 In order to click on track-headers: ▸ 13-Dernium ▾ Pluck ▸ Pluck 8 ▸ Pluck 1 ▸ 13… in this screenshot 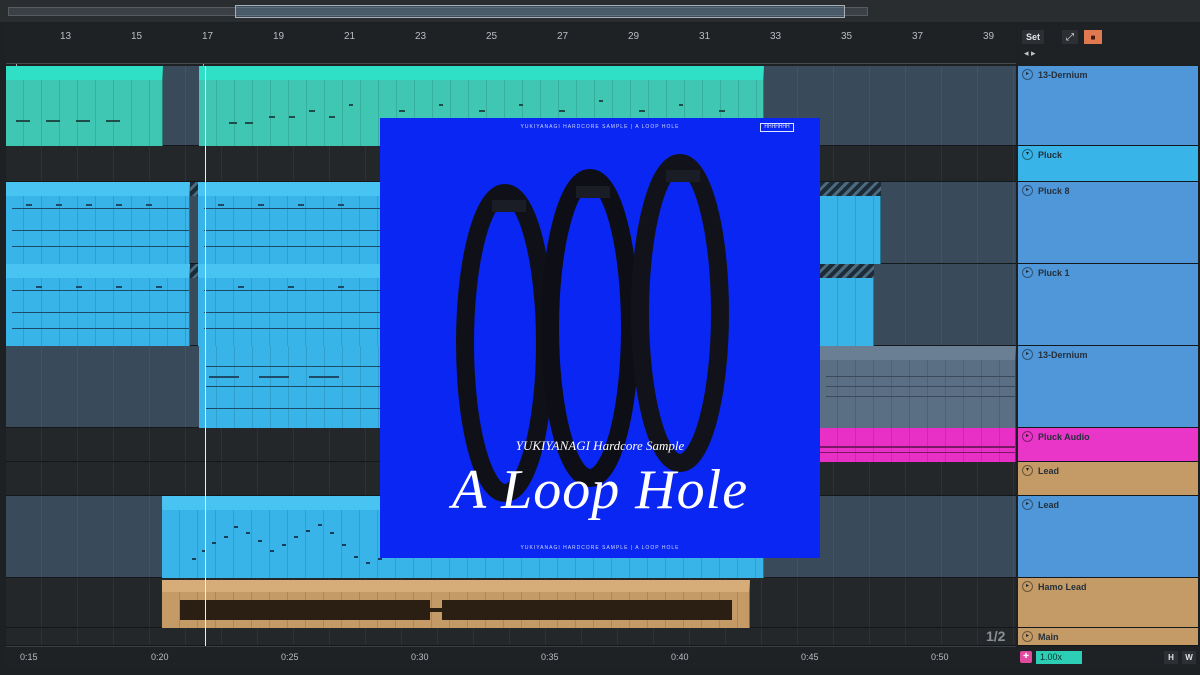, I will do `click(1109, 356)`.